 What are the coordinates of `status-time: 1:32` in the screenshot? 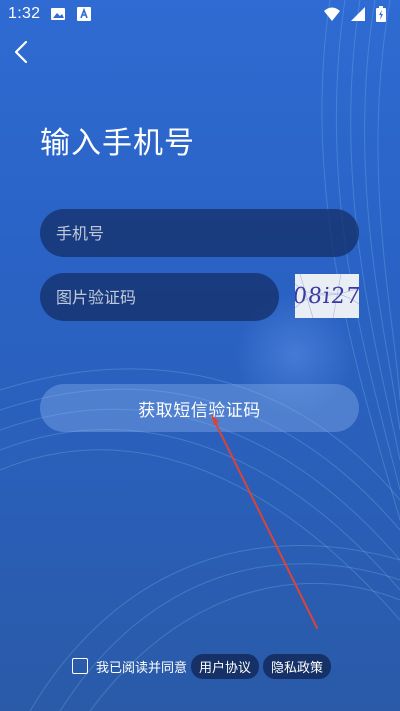 It's located at (24, 13).